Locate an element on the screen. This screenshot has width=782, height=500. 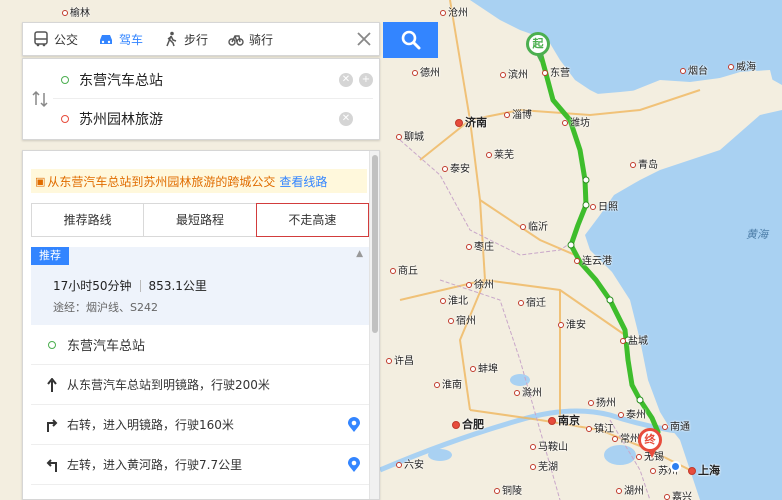
map-city-label: 湖州 is located at coordinates (630, 489).